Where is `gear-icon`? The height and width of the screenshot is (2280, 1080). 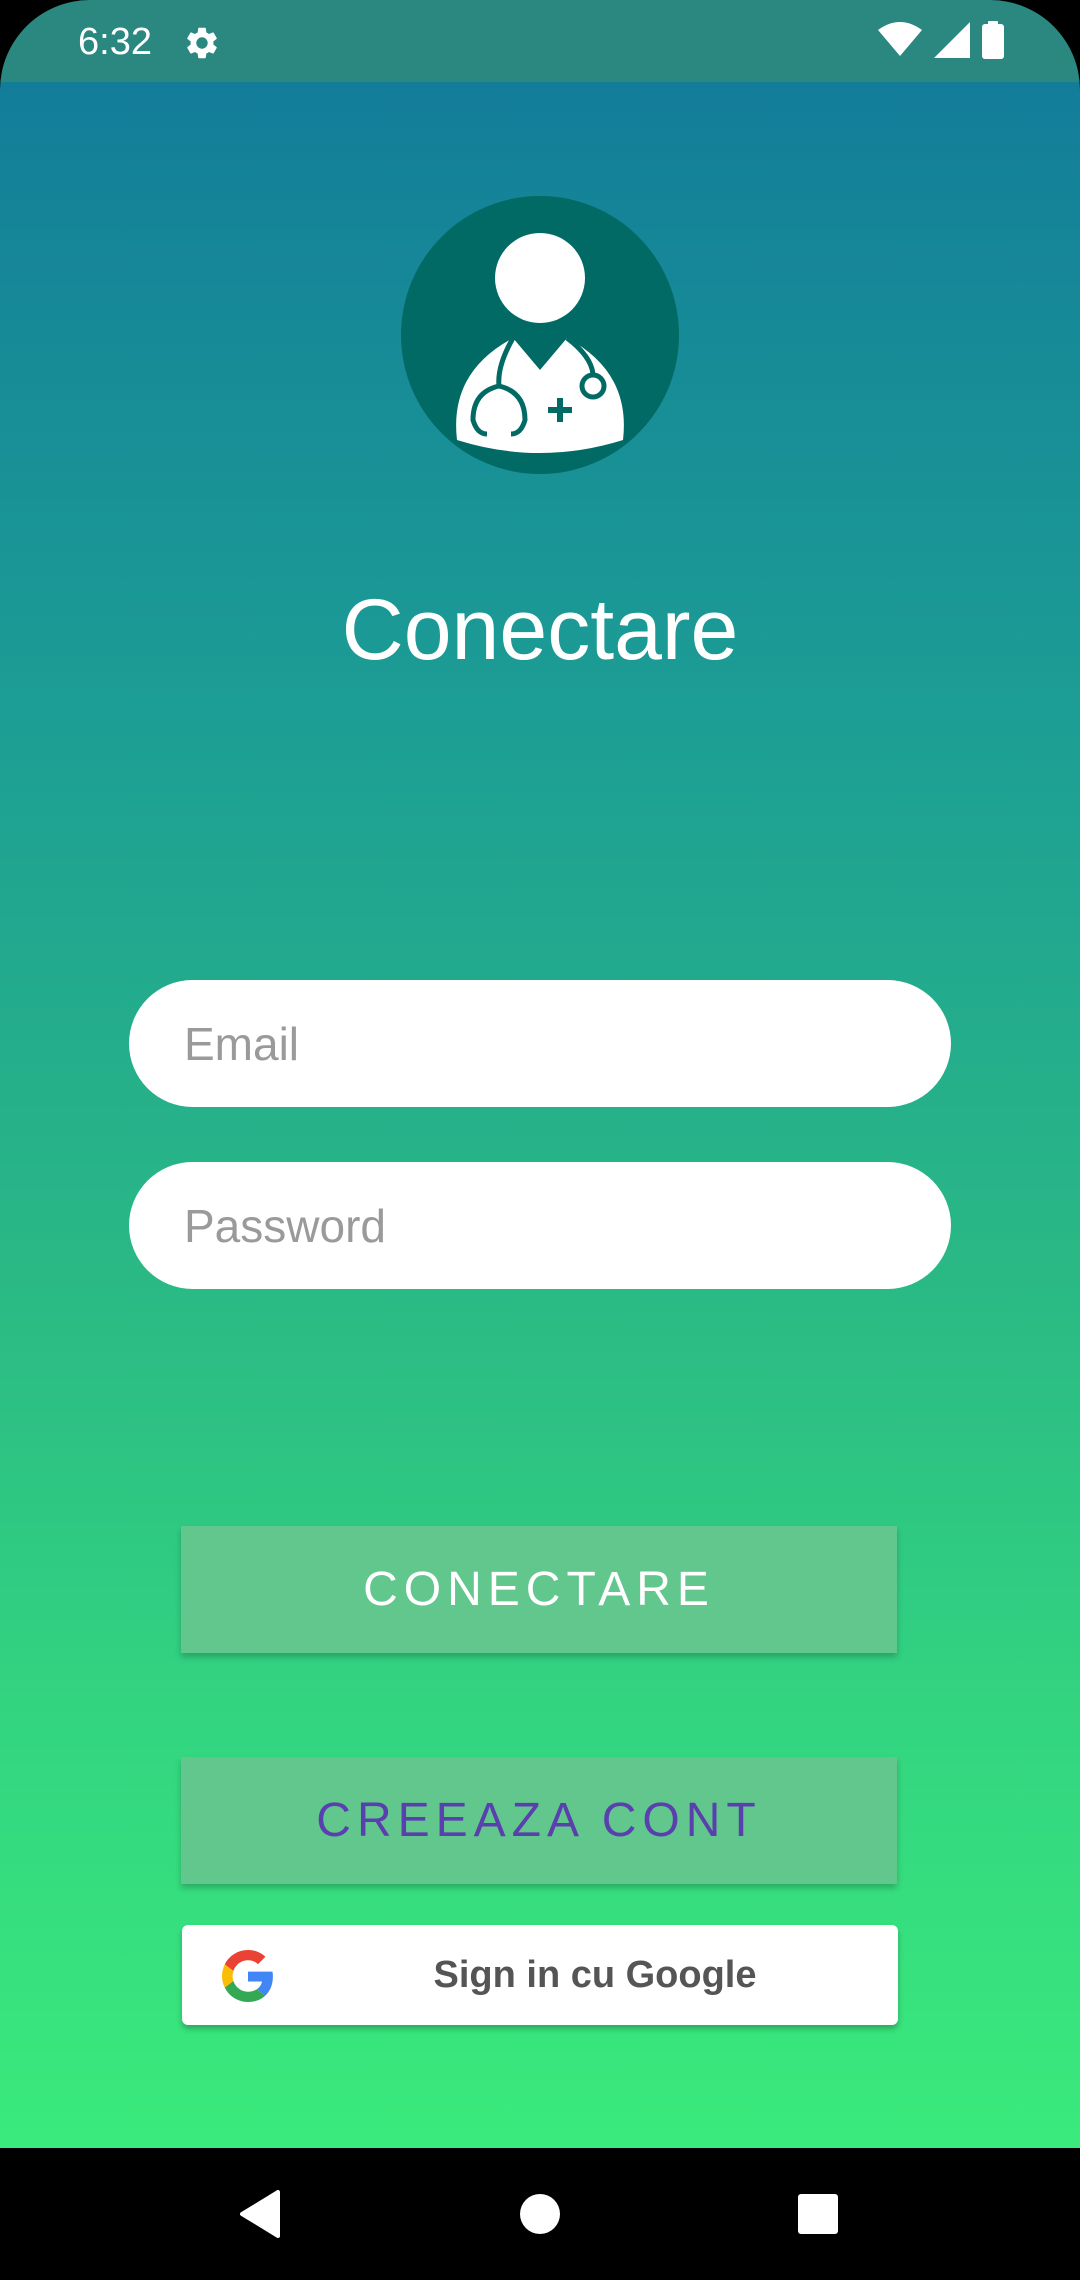
gear-icon is located at coordinates (202, 43).